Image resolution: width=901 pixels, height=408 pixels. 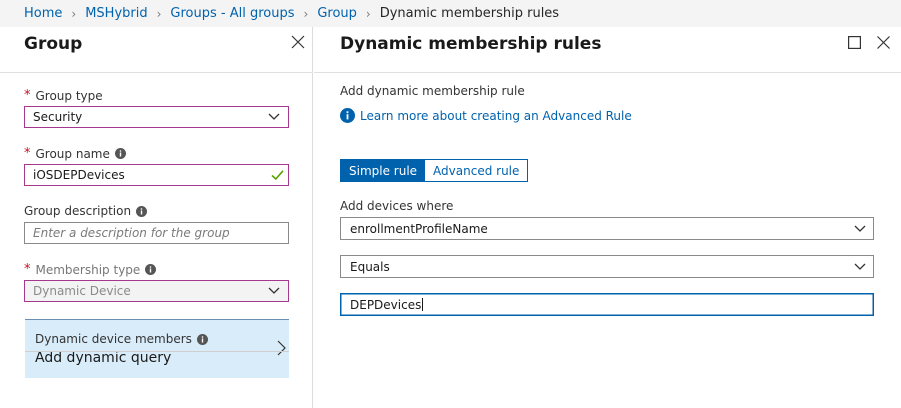 I want to click on group-description-placeholder: Enter a description for the group, so click(x=131, y=233).